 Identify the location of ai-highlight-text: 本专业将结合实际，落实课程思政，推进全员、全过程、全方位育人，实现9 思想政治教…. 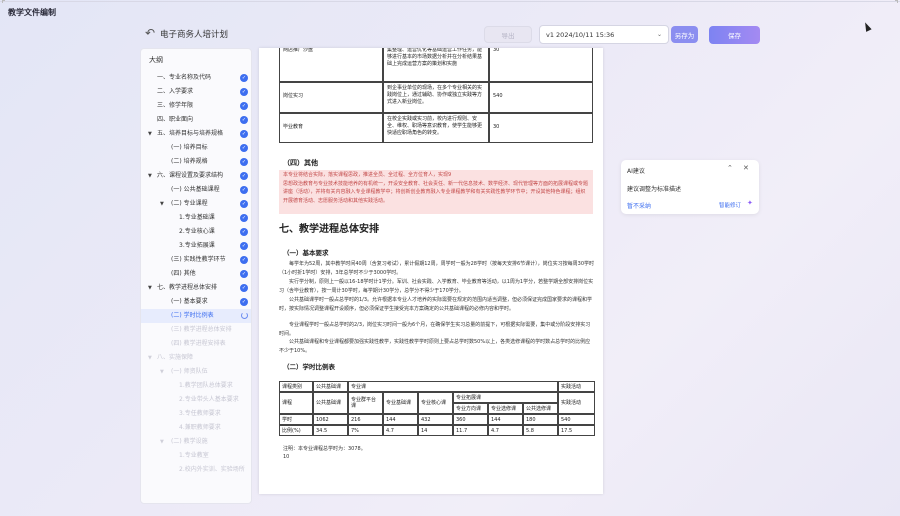
(436, 192).